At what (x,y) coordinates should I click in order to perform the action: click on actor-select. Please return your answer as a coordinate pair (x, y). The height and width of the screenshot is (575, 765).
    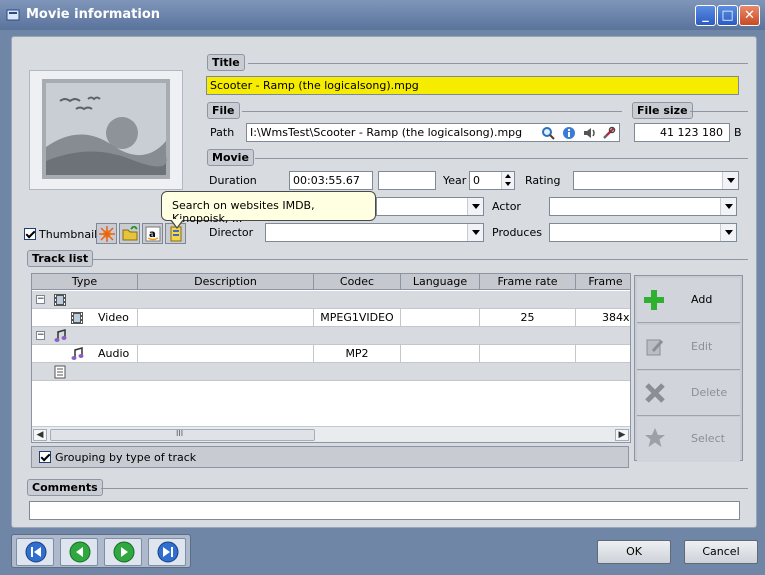
    Looking at the image, I should click on (643, 206).